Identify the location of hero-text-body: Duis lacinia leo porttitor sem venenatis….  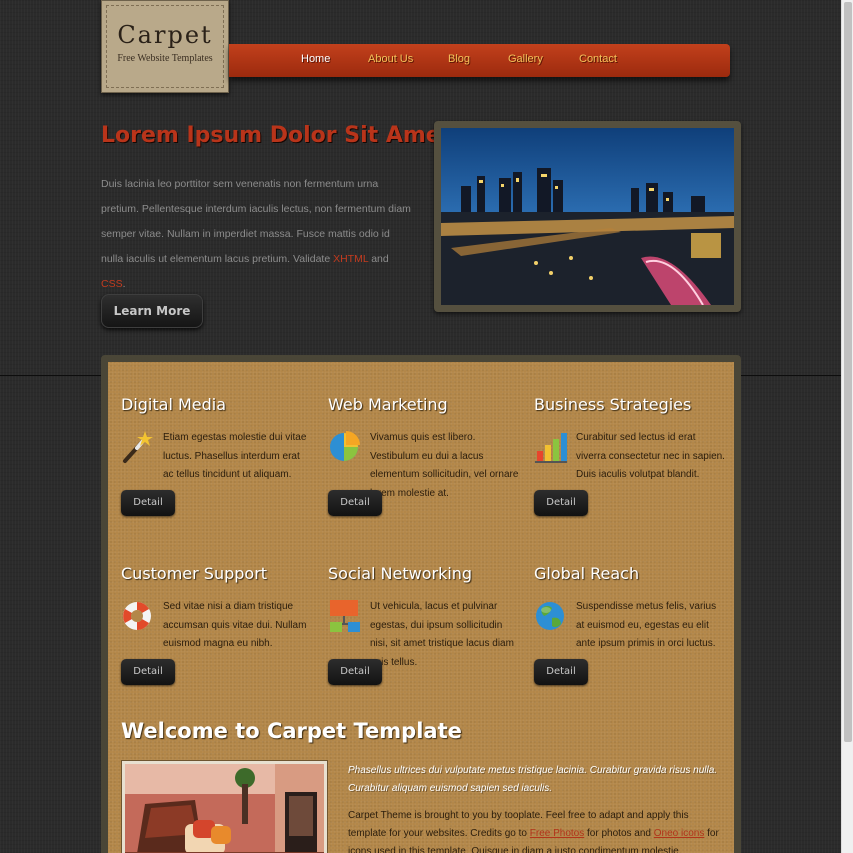
(256, 221).